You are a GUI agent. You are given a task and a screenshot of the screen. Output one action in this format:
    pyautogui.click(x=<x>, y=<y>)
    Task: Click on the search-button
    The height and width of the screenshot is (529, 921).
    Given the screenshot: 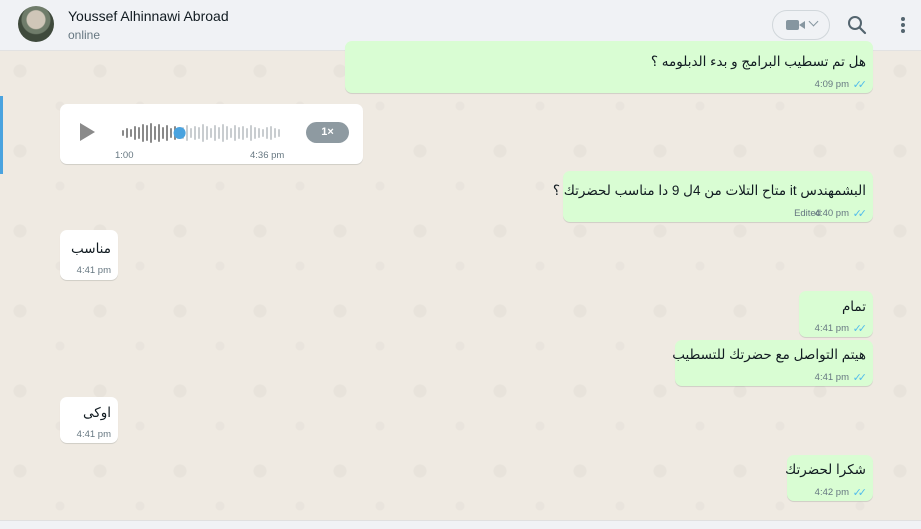 What is the action you would take?
    pyautogui.click(x=857, y=25)
    